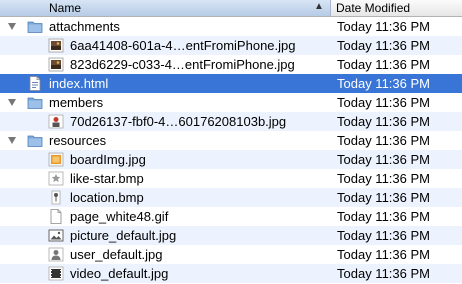  What do you see at coordinates (56, 216) in the screenshot?
I see `blank-page-icon` at bounding box center [56, 216].